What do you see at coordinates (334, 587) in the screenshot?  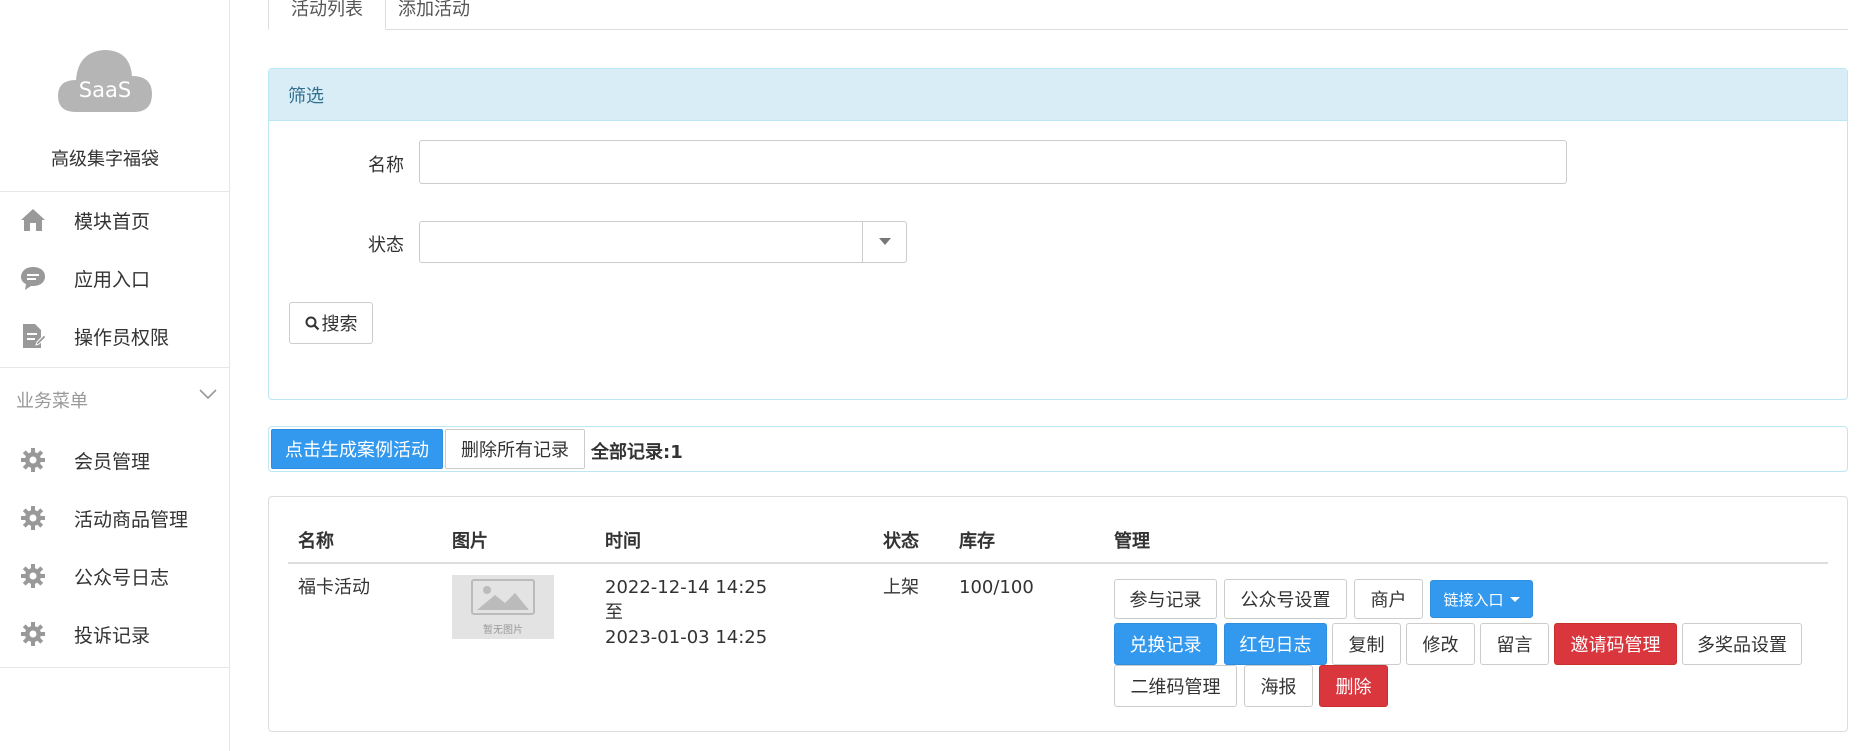 I see `row-name: 福卡活动` at bounding box center [334, 587].